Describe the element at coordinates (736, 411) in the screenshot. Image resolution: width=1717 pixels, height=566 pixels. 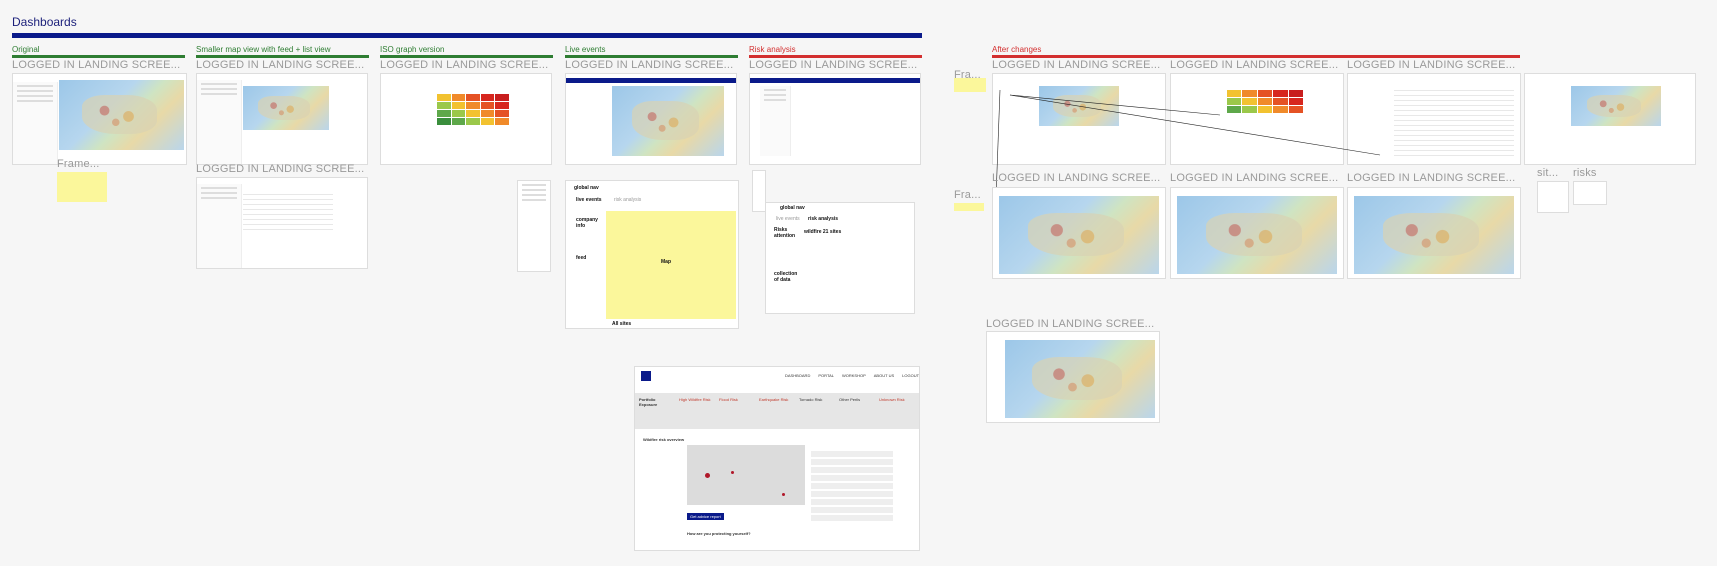
I see `risk-card: Flood Risk` at that location.